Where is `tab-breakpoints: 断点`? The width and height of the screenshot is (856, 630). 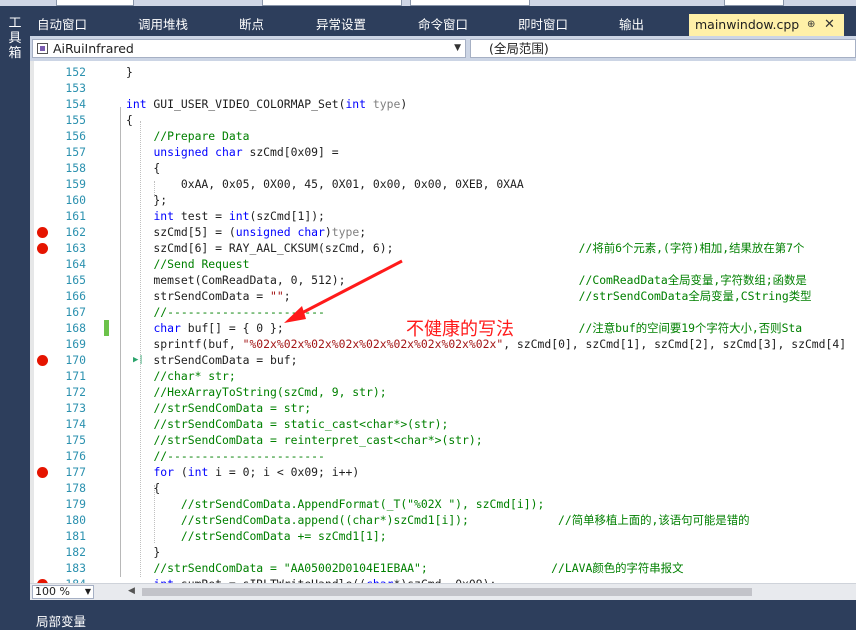
tab-breakpoints: 断点 is located at coordinates (251, 25).